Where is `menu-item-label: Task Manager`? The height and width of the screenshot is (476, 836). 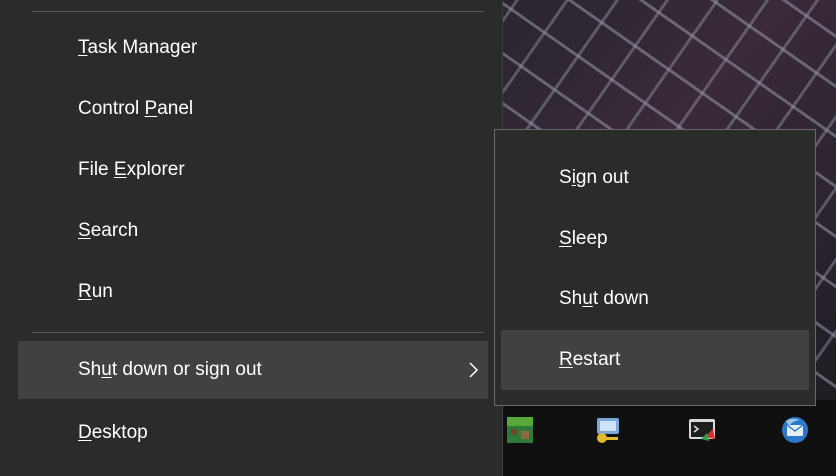
menu-item-label: Task Manager is located at coordinates (138, 47).